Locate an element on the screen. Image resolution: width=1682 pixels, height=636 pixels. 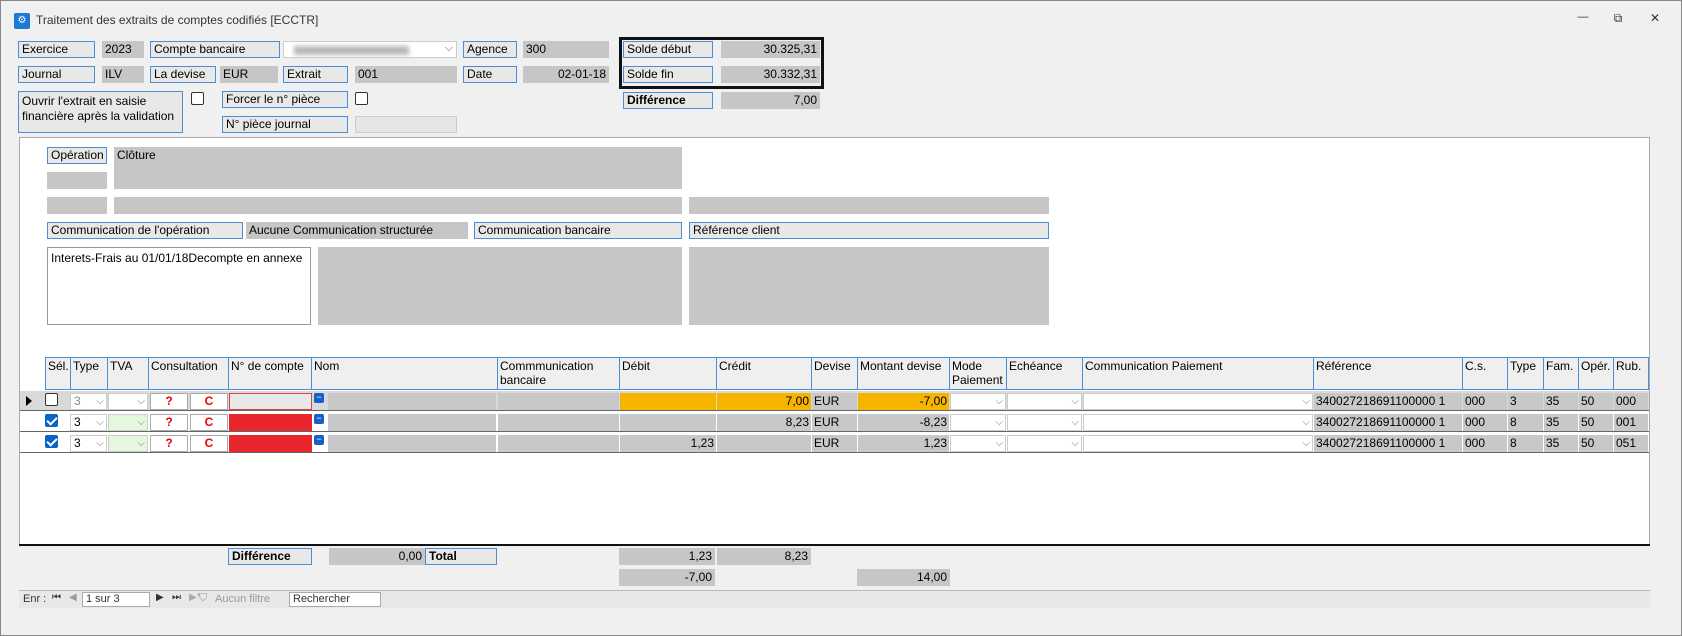
agence-value: 300 is located at coordinates (566, 49).